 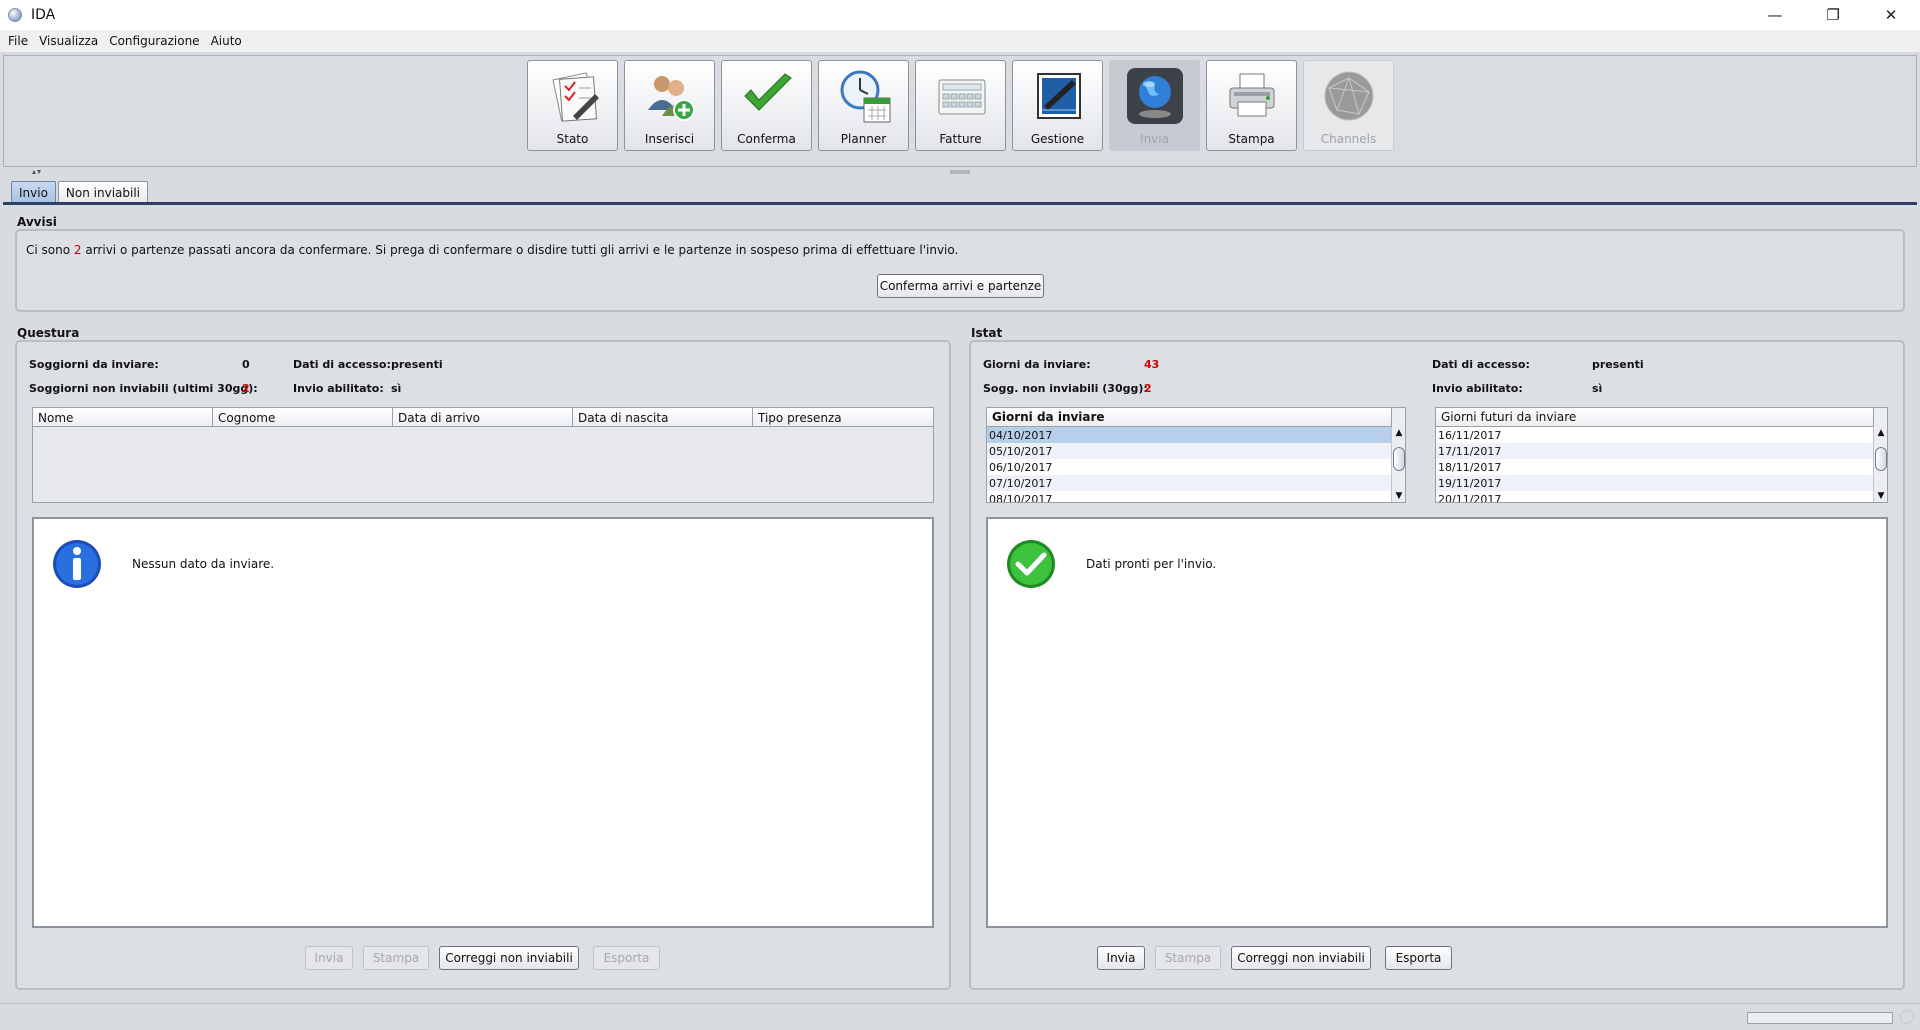 What do you see at coordinates (123, 417) in the screenshot?
I see `column-nome: Nome` at bounding box center [123, 417].